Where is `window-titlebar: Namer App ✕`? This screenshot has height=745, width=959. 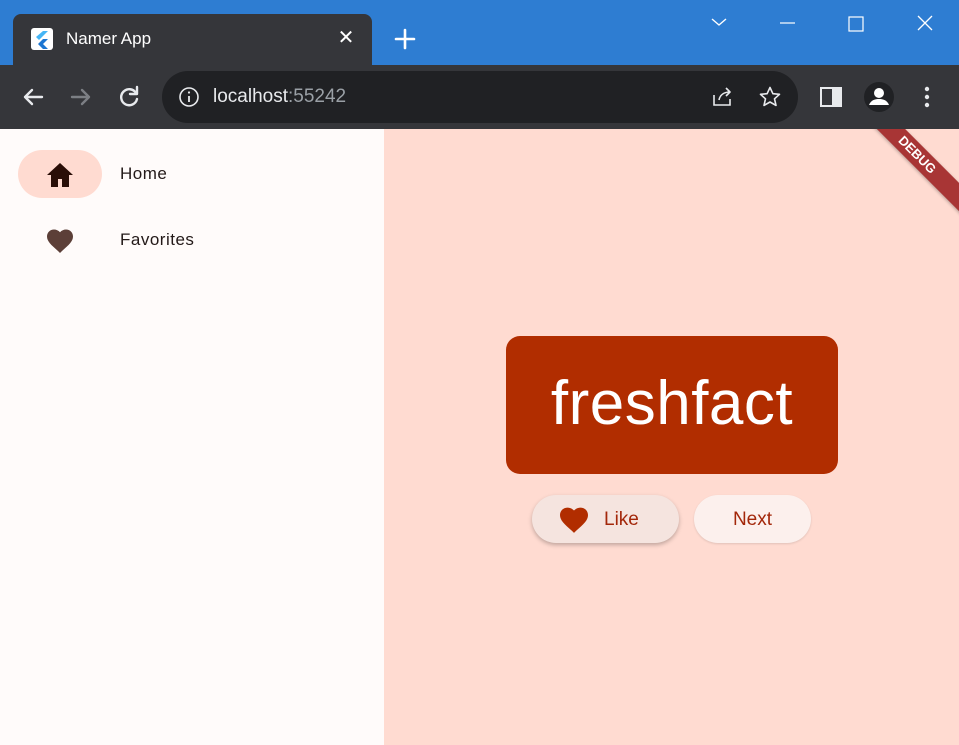
window-titlebar: Namer App ✕ is located at coordinates (479, 32).